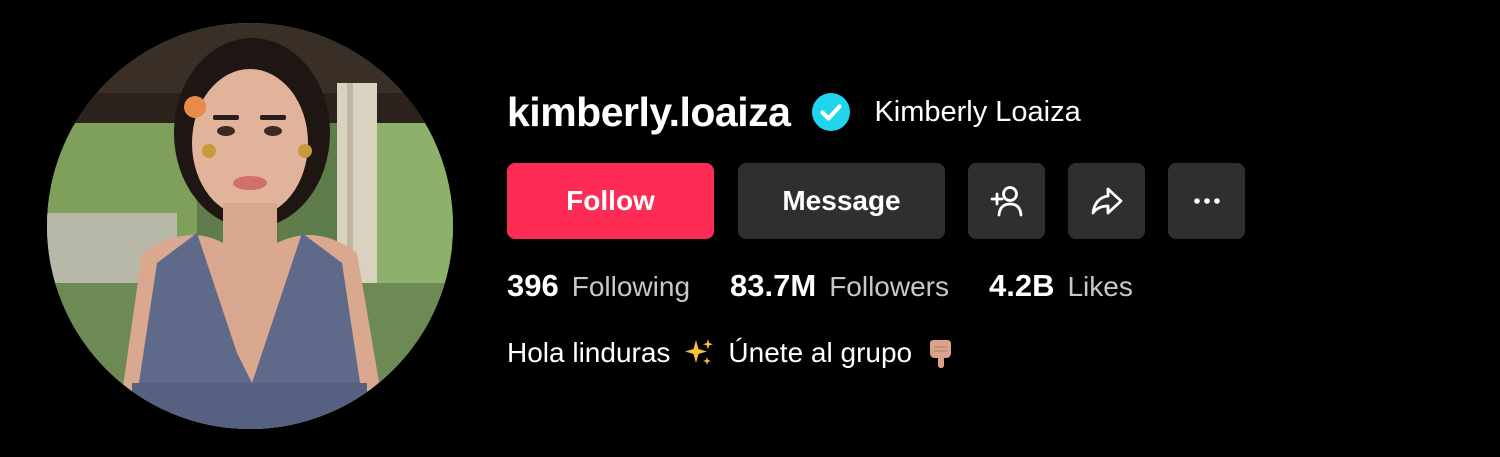  What do you see at coordinates (1100, 286) in the screenshot?
I see `likes-label: Likes` at bounding box center [1100, 286].